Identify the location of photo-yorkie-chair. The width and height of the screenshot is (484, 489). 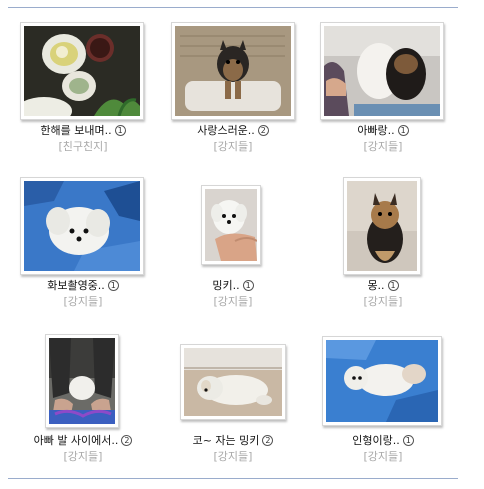
(233, 71).